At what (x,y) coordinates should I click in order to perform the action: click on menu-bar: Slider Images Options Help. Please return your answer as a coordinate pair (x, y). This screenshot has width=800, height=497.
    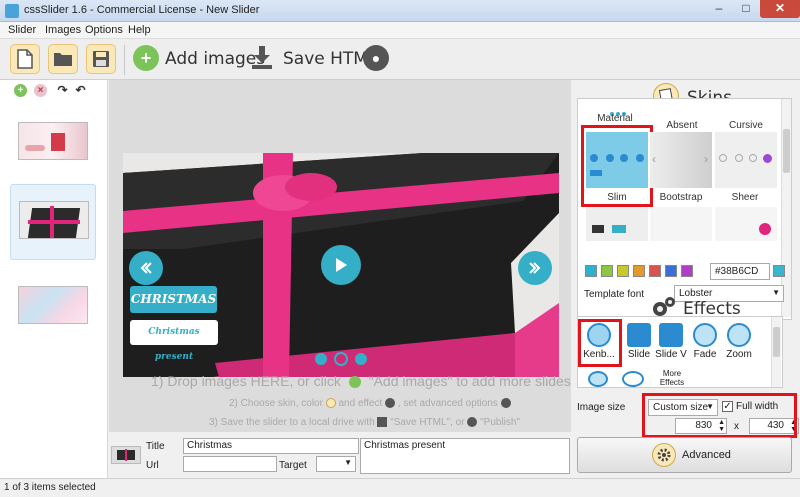
    Looking at the image, I should click on (400, 30).